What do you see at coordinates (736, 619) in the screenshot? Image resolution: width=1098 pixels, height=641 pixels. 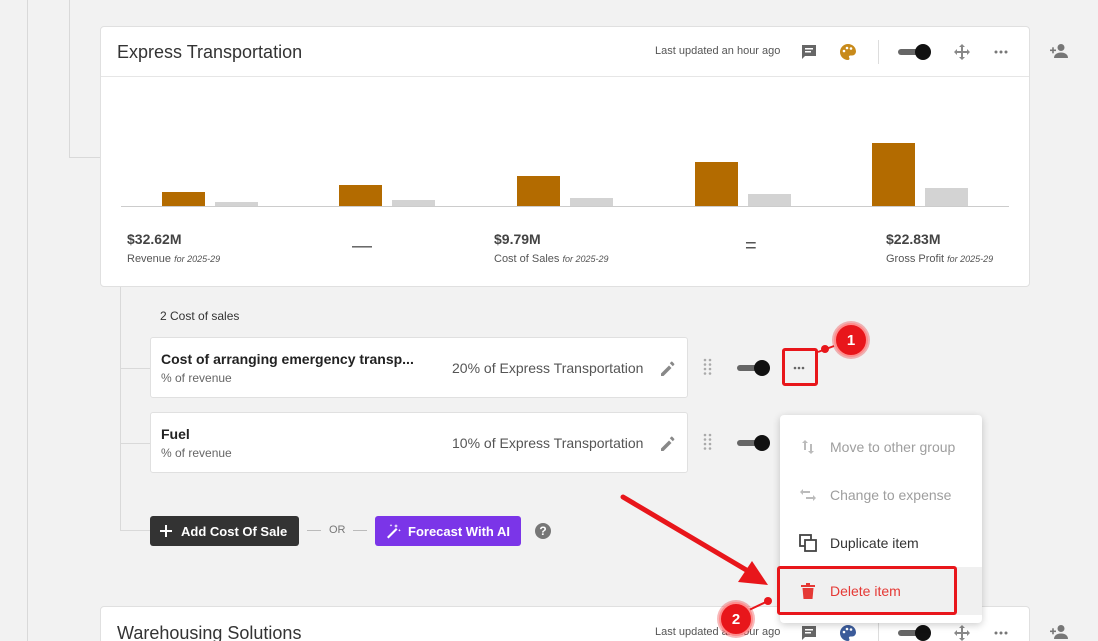 I see `step-2-badge: 2` at bounding box center [736, 619].